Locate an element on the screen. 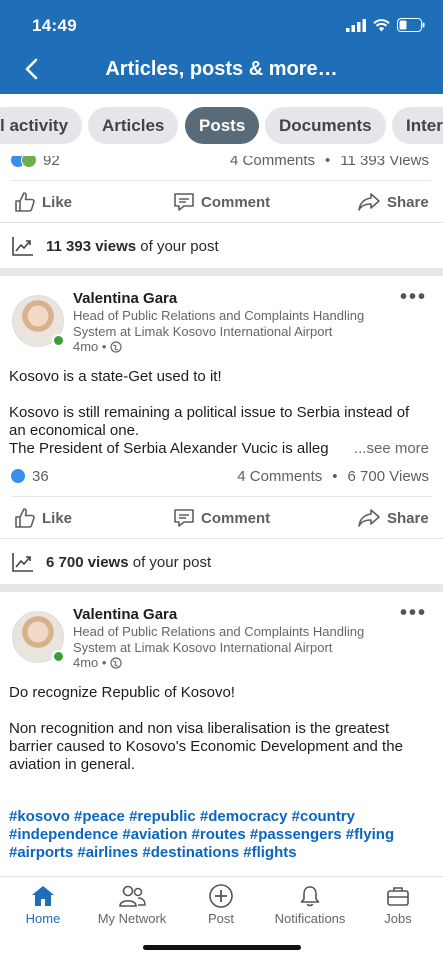 The image size is (443, 960). home-icon is located at coordinates (43, 896).